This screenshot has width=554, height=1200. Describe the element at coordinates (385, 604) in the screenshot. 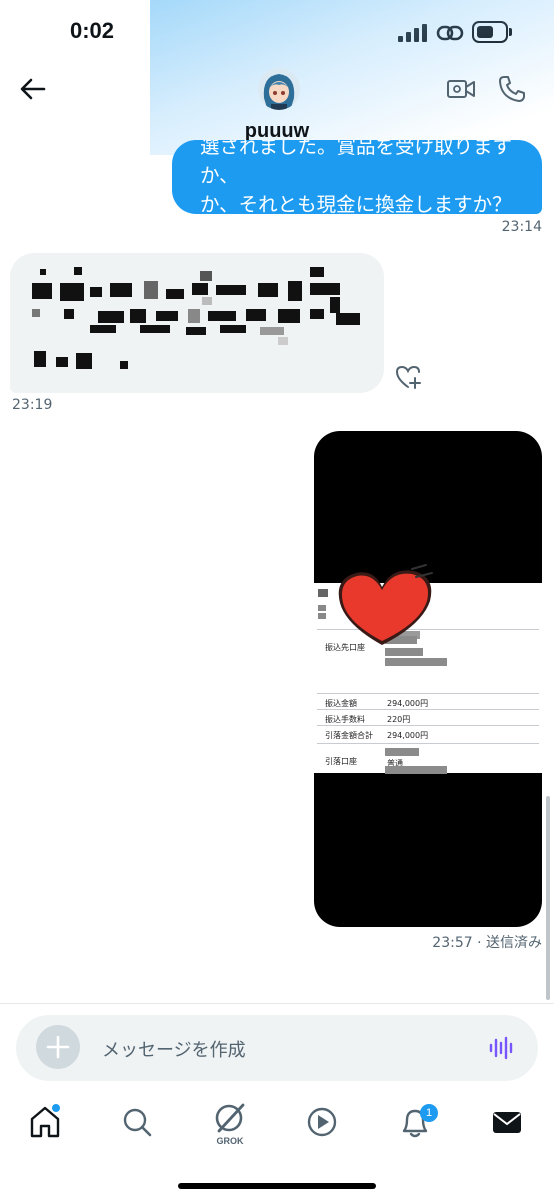

I see `heart-sticker-icon` at that location.